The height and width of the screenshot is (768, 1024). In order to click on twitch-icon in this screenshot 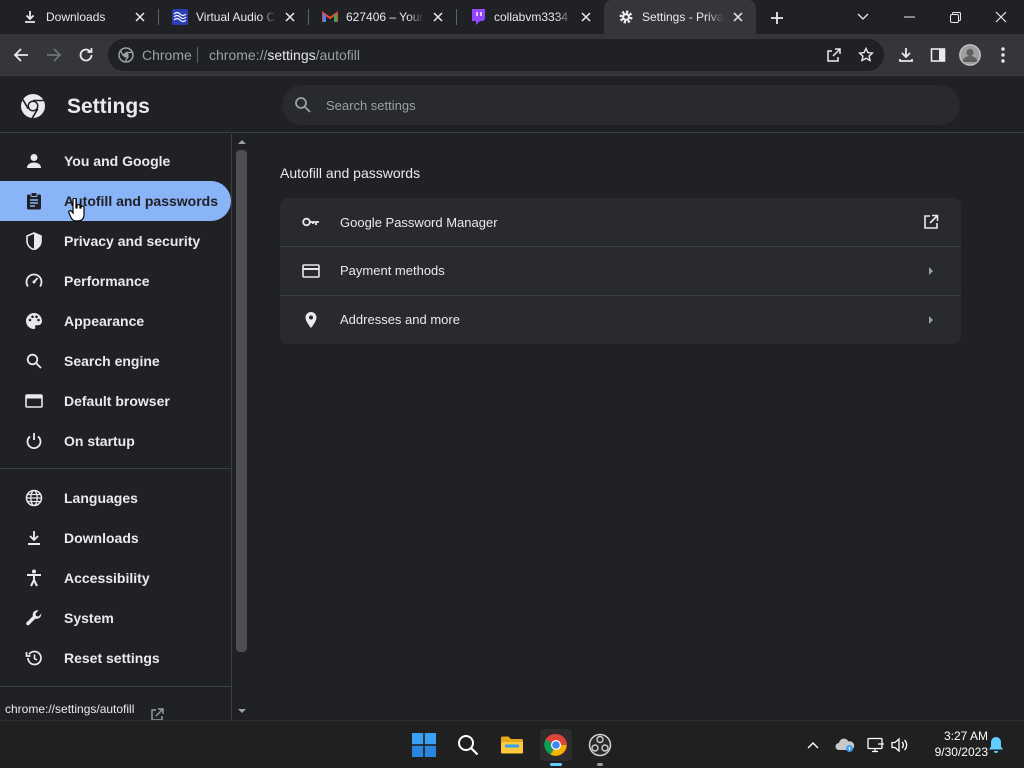, I will do `click(478, 17)`.